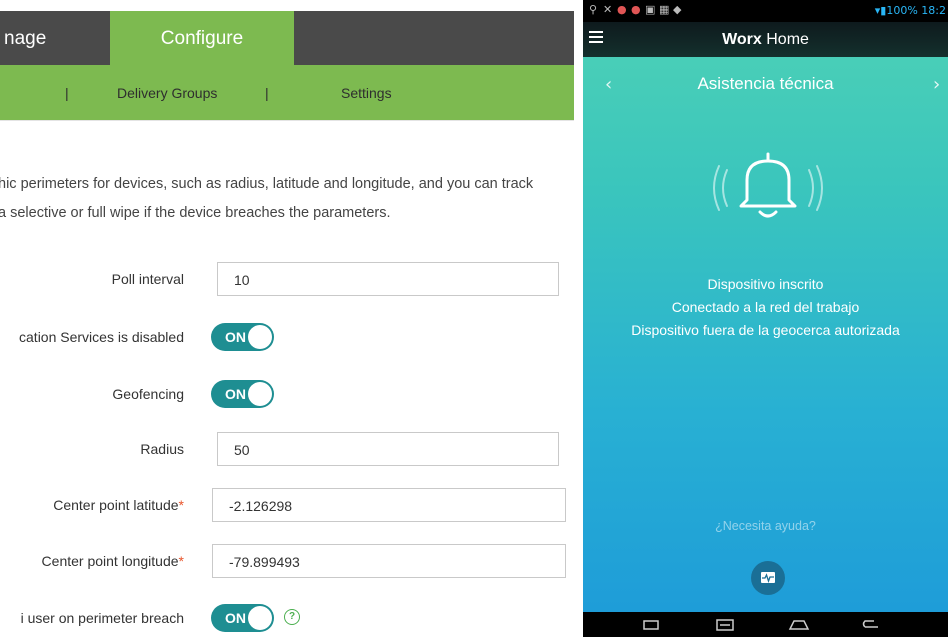 The height and width of the screenshot is (637, 948). I want to click on radius-input: 50, so click(388, 449).